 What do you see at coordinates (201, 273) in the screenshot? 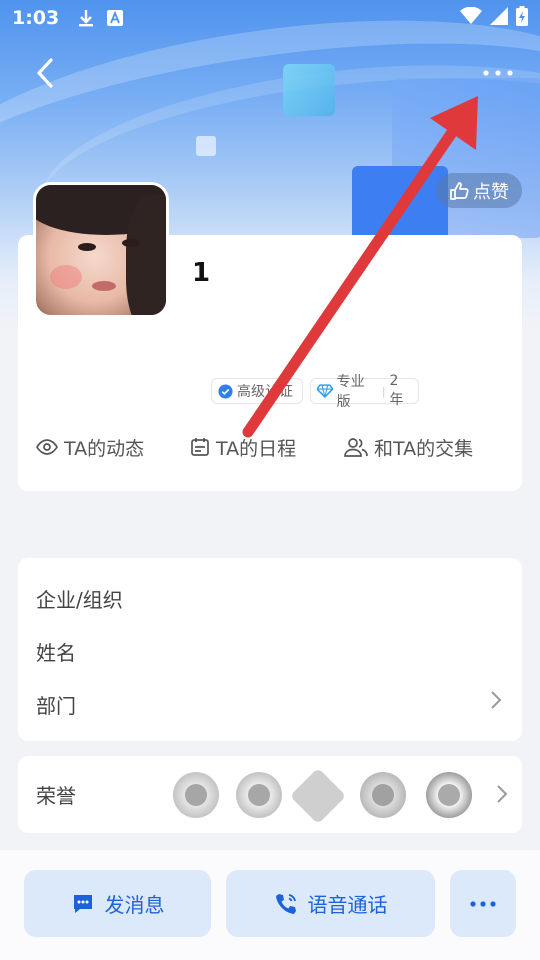
I see `user-name: 1` at bounding box center [201, 273].